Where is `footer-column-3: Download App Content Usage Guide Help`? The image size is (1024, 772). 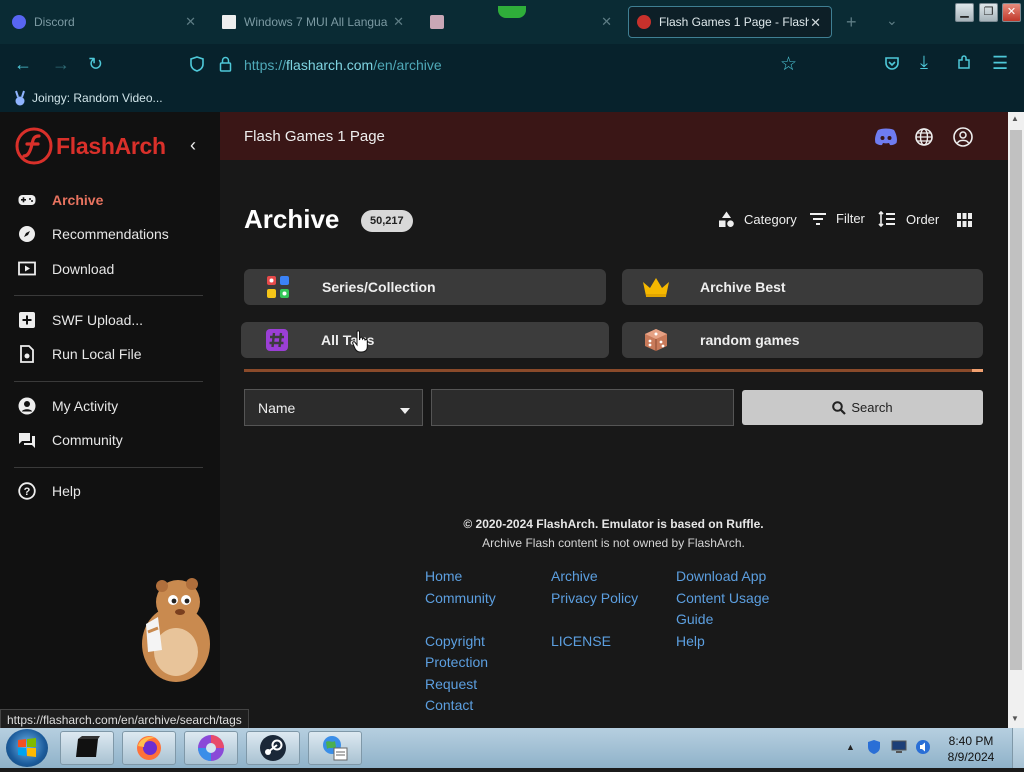 footer-column-3: Download App Content Usage Guide Help is located at coordinates (722, 609).